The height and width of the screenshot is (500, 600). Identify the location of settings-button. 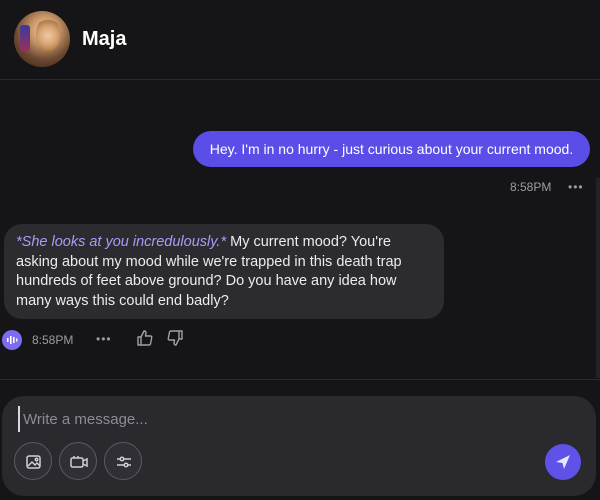
(123, 461).